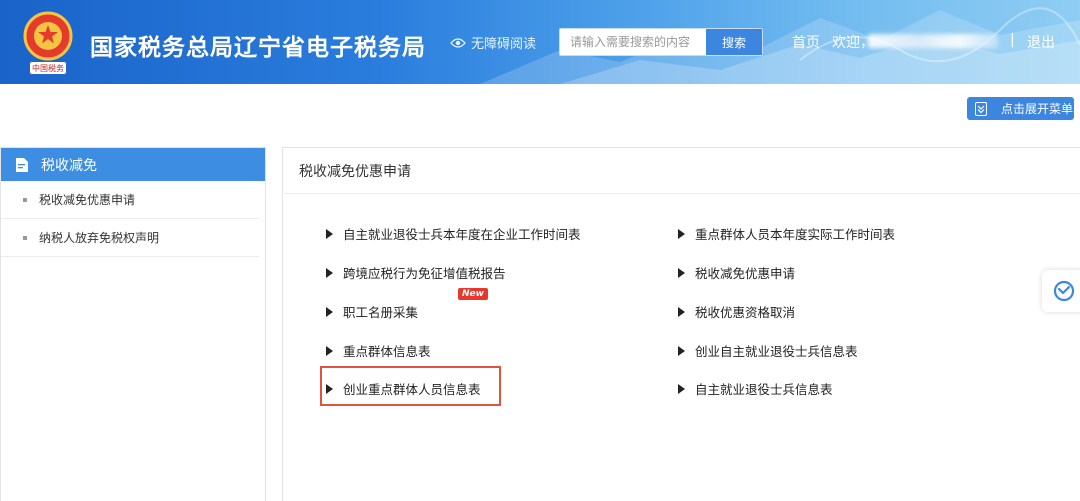 This screenshot has width=1080, height=501. What do you see at coordinates (745, 312) in the screenshot?
I see `link-label: 税收优惠资格取消` at bounding box center [745, 312].